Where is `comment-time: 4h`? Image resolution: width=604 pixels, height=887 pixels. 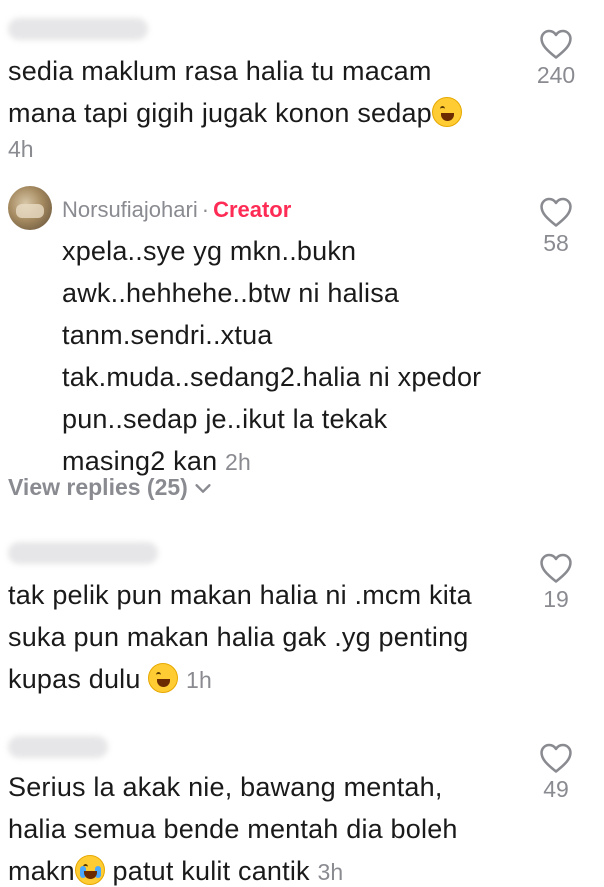 comment-time: 4h is located at coordinates (21, 149).